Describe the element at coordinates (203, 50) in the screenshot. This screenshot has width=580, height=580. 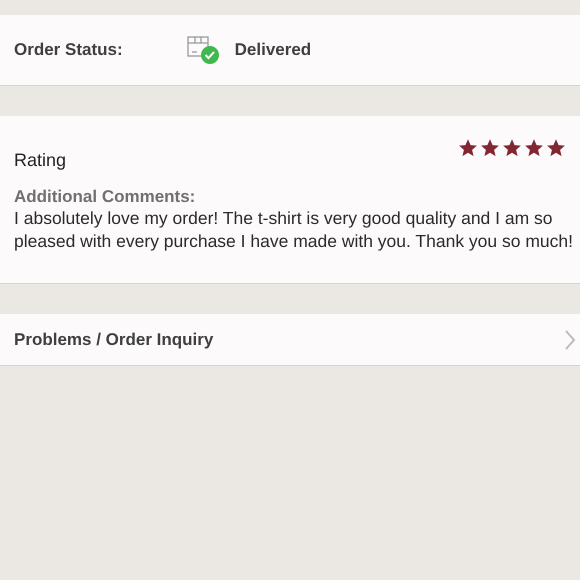
I see `delivered-box-icon` at that location.